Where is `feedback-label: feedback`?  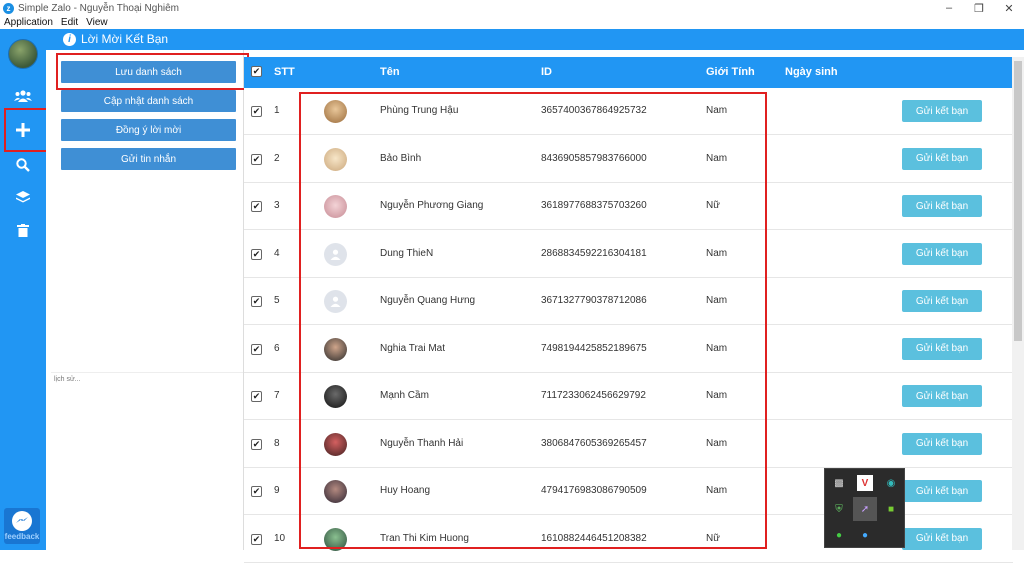 feedback-label: feedback is located at coordinates (22, 536).